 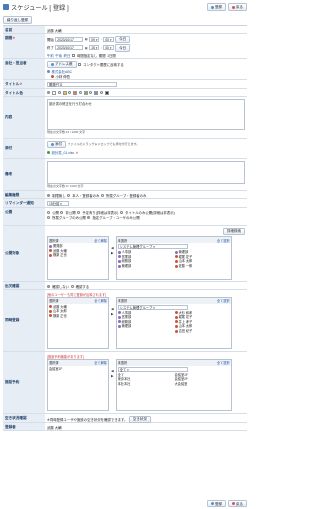 I want to click on address-book-button: アドレス帳, so click(x=62, y=64).